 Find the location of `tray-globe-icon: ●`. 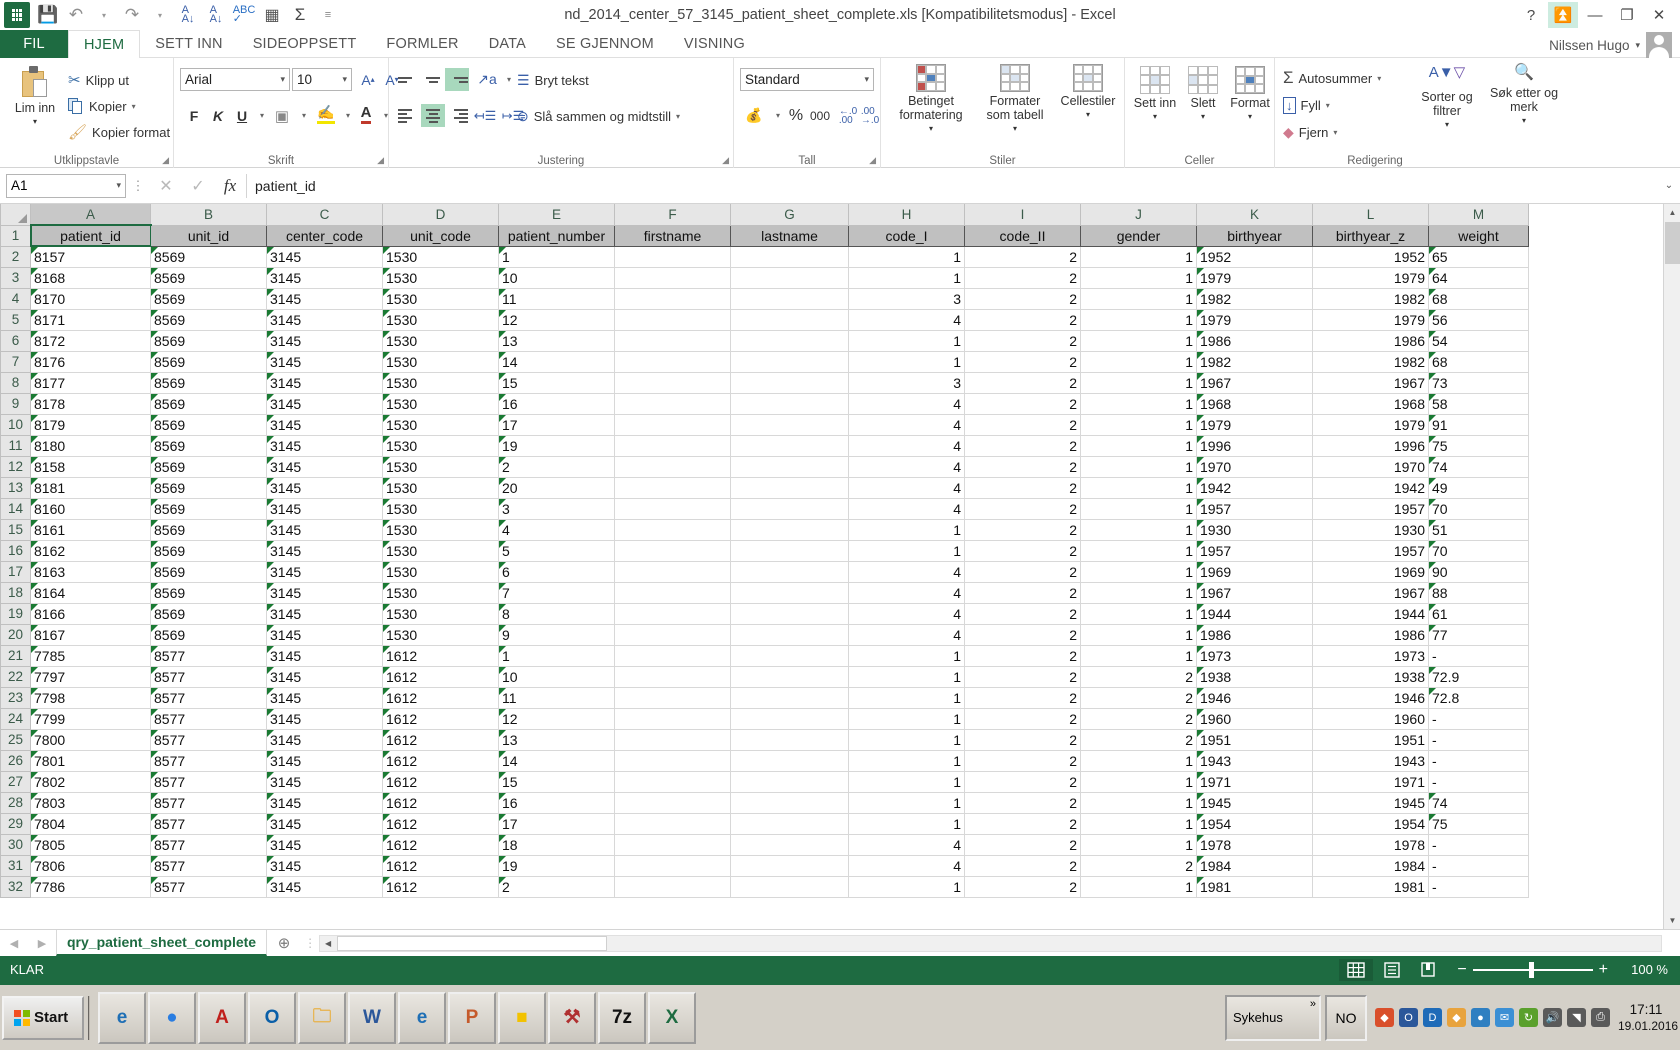

tray-globe-icon: ● is located at coordinates (1480, 1017).